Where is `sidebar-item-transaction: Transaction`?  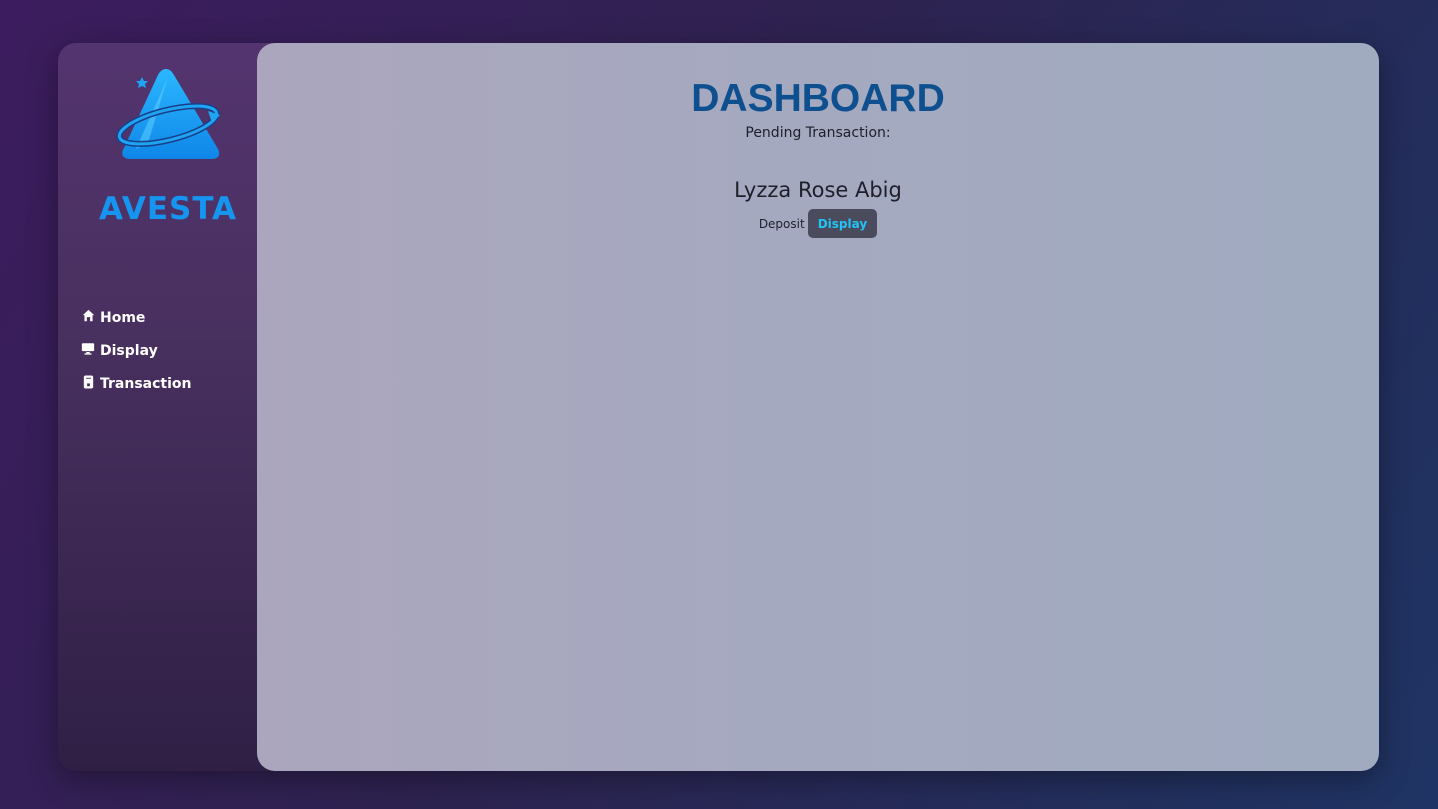 sidebar-item-transaction: Transaction is located at coordinates (176, 383).